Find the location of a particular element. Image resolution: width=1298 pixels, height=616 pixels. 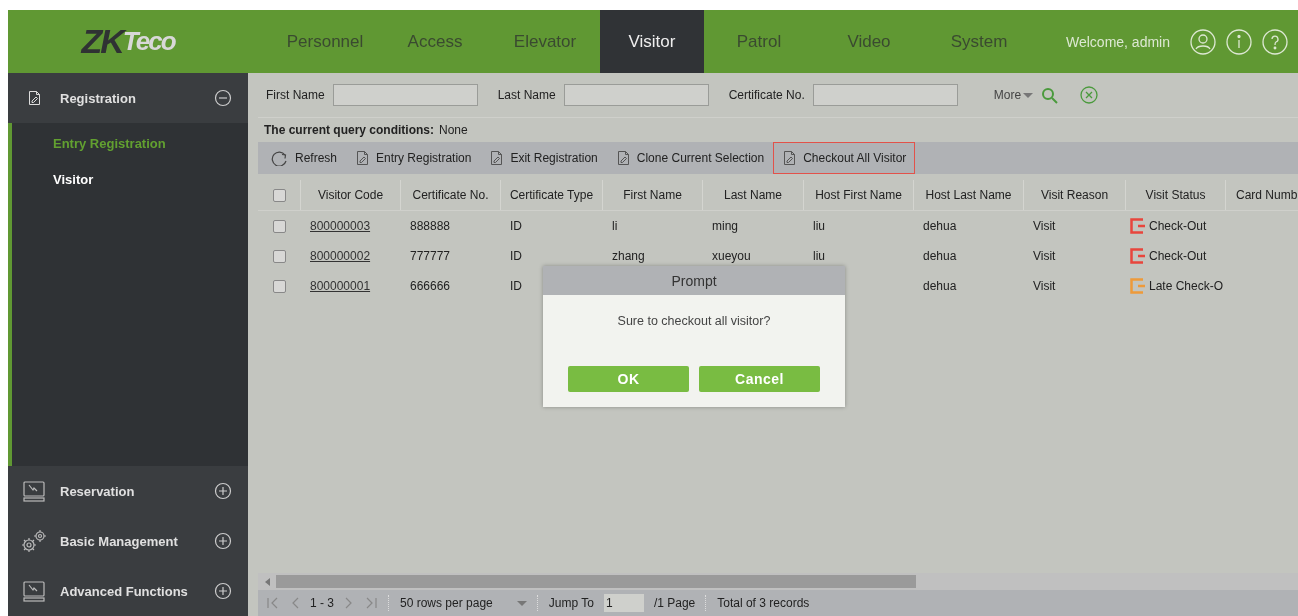

field-label: Certificate No. is located at coordinates (766, 95).